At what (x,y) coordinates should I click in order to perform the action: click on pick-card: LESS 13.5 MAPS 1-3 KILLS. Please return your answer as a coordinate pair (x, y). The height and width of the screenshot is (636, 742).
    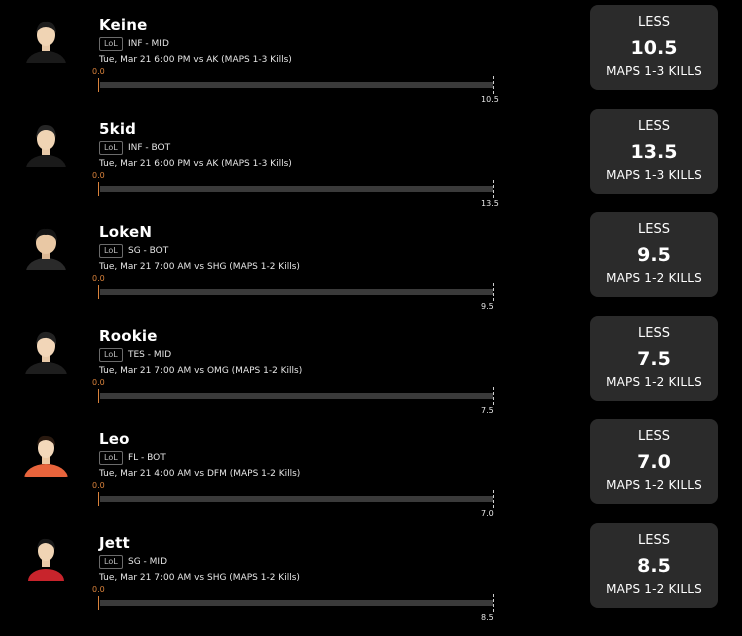
    Looking at the image, I should click on (654, 151).